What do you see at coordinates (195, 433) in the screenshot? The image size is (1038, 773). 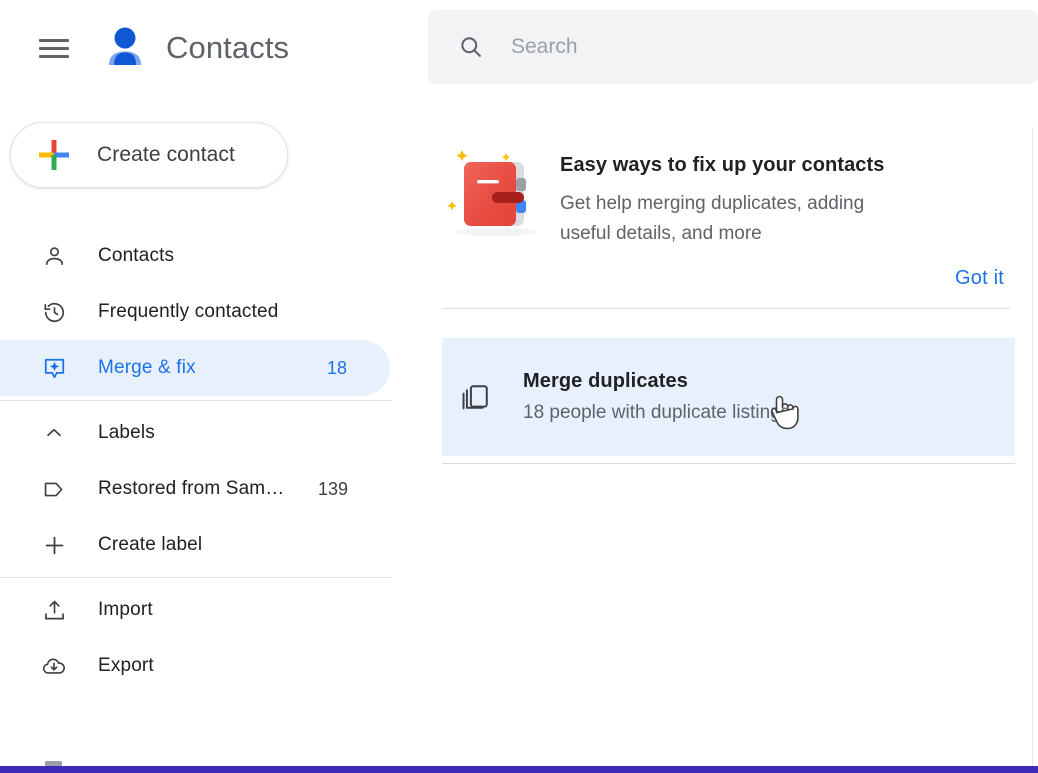 I see `sidebar-section-labels: Labels` at bounding box center [195, 433].